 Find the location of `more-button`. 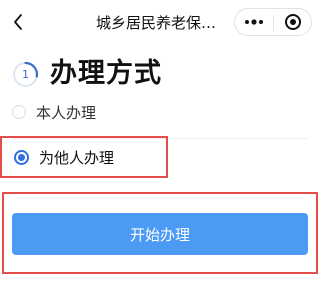

more-button is located at coordinates (254, 22).